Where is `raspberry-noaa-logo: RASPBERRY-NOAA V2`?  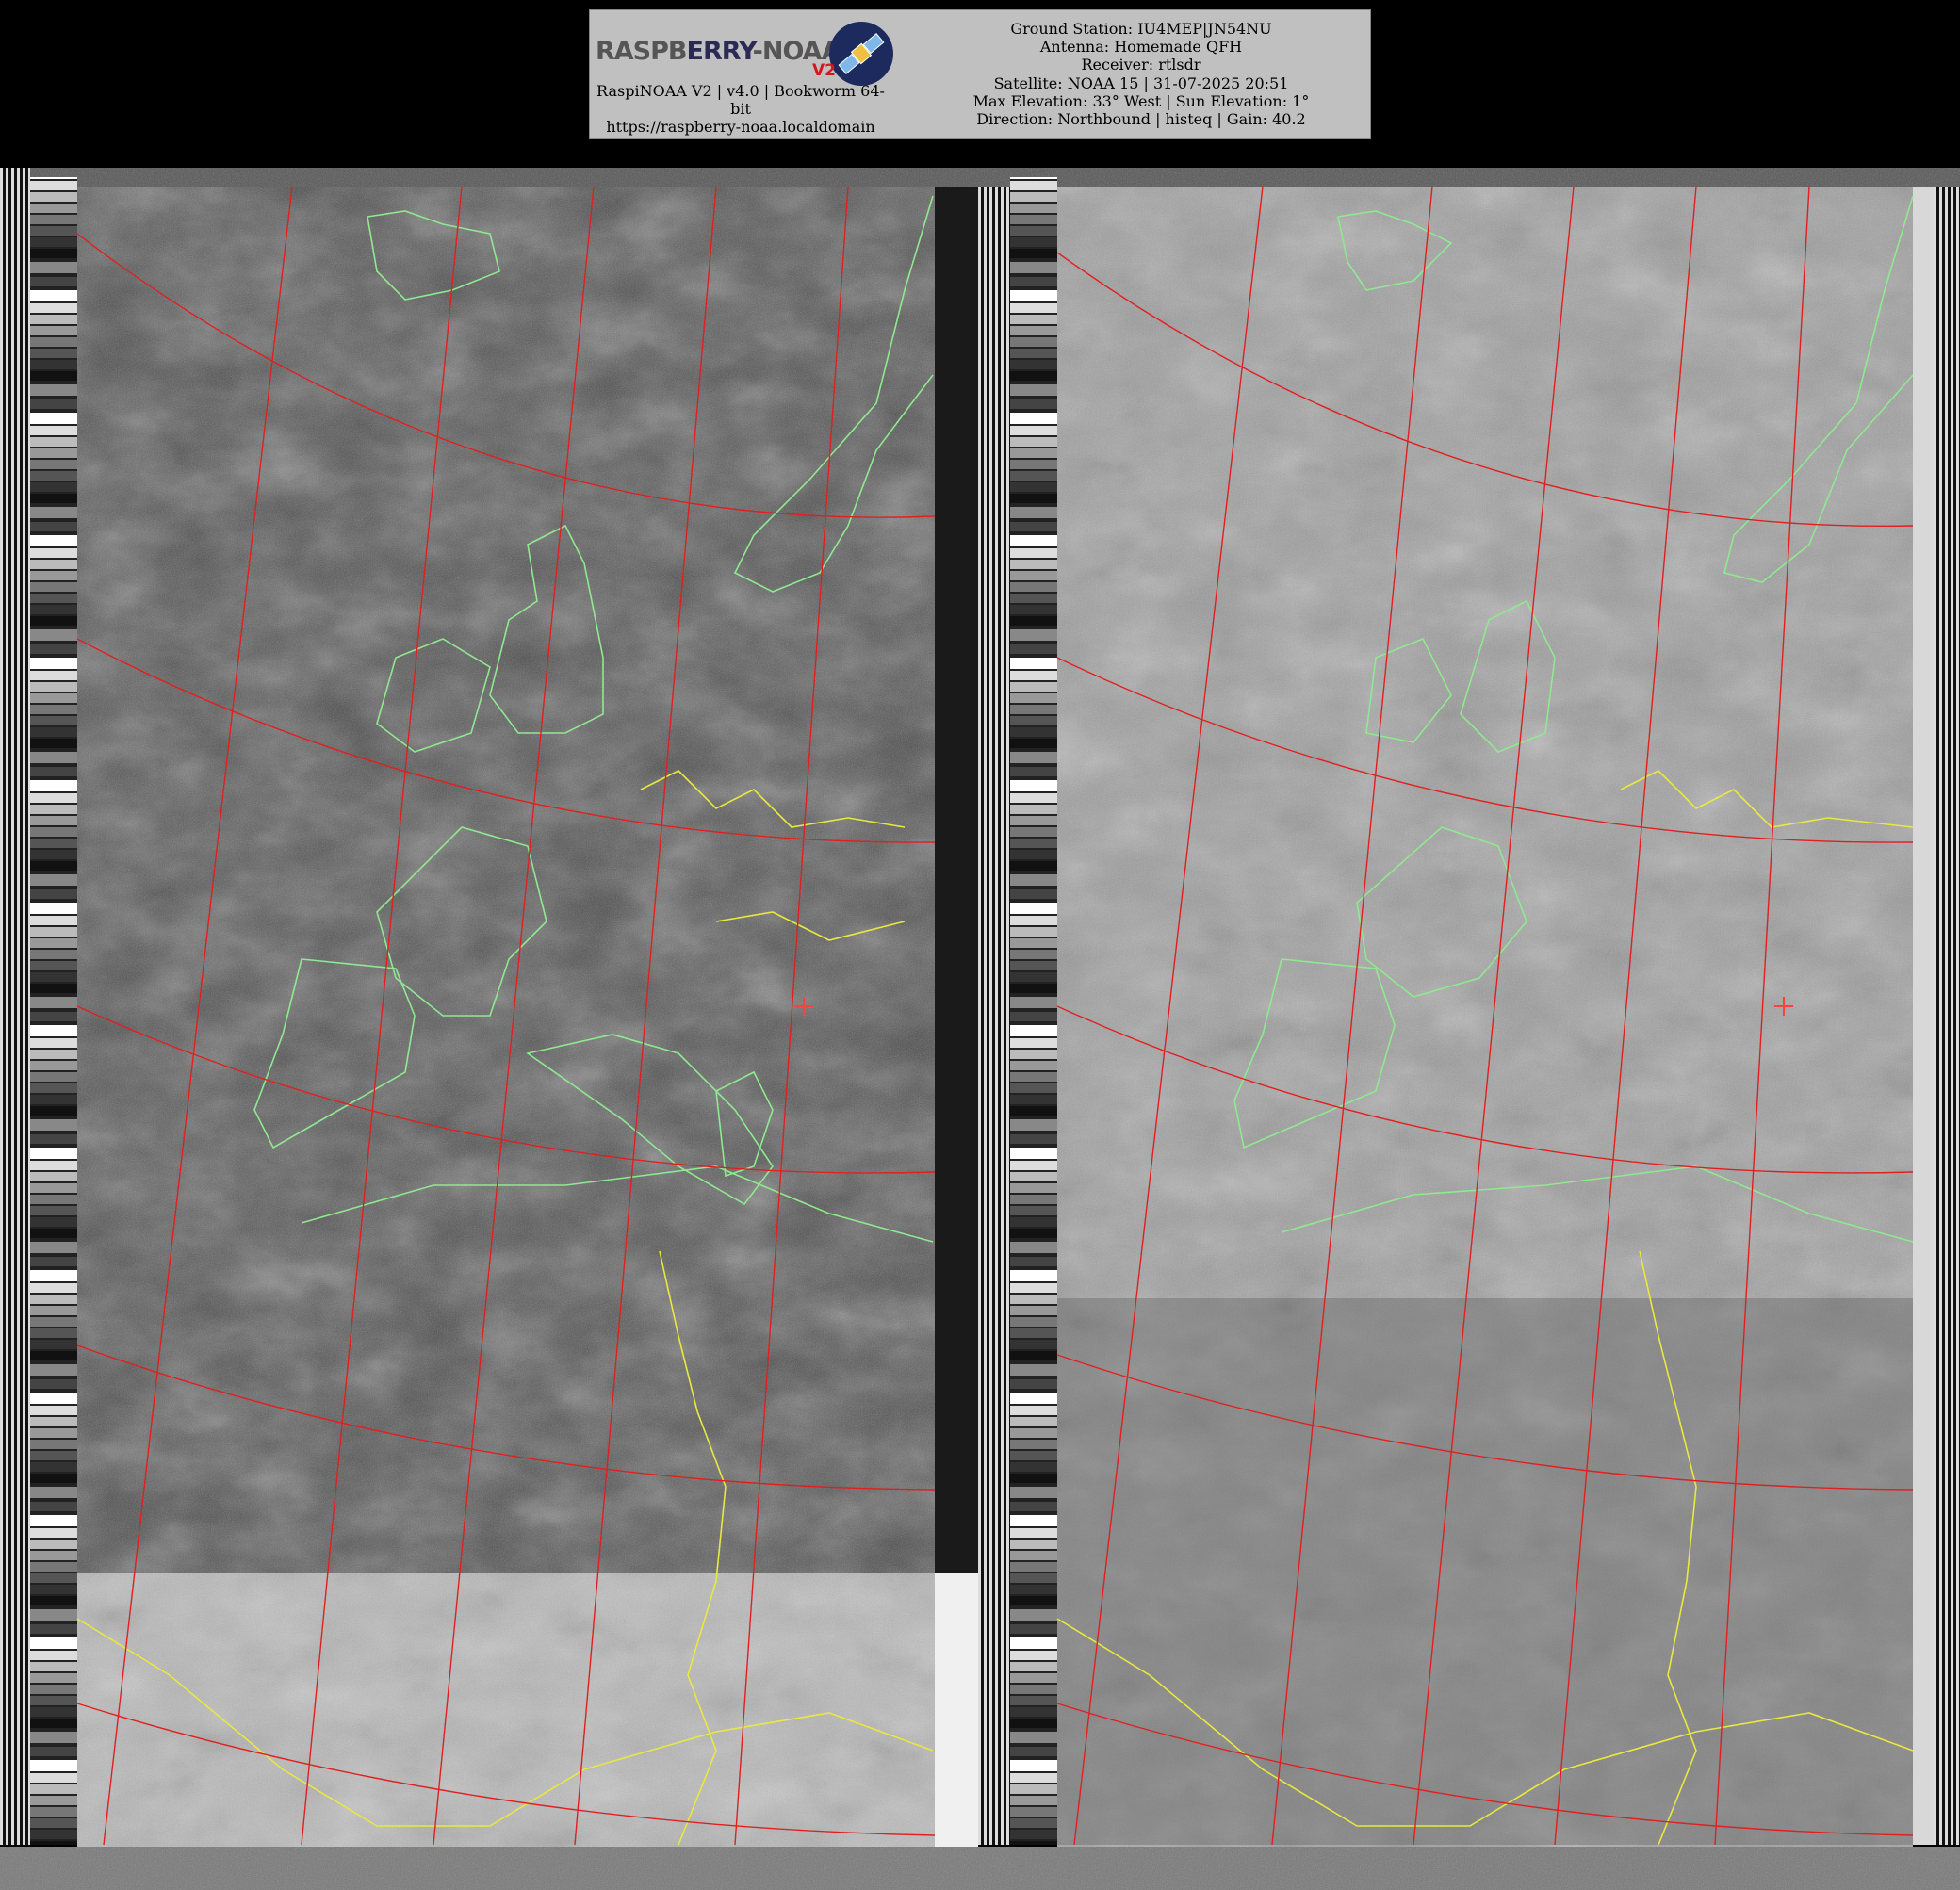
raspberry-noaa-logo: RASPBERRY-NOAA V2 is located at coordinates (745, 51).